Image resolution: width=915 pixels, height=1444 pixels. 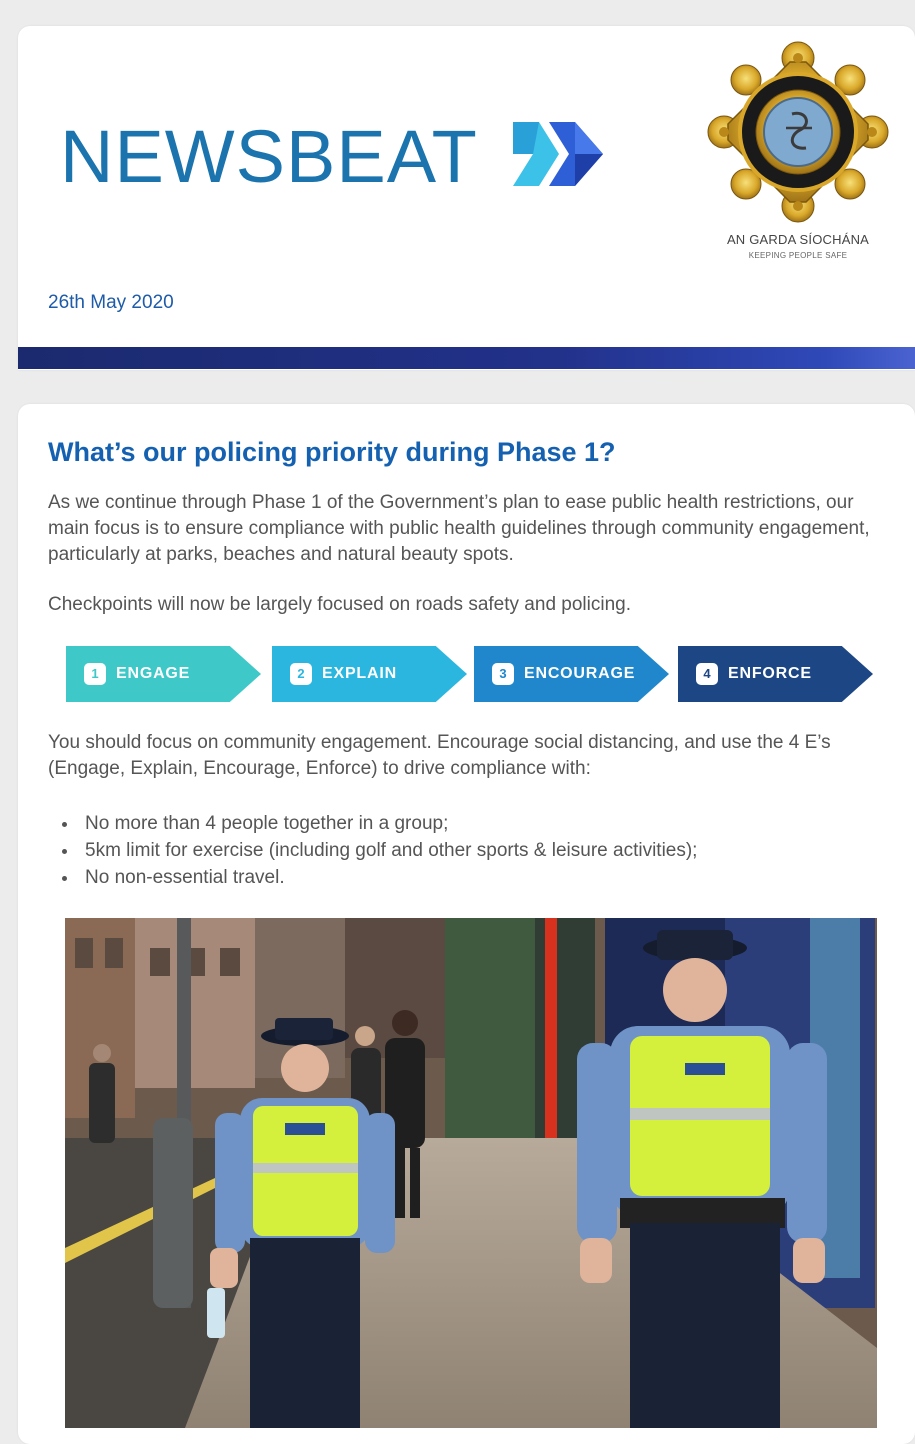 I want to click on step-enforce: 4 ENFORCE, so click(x=775, y=674).